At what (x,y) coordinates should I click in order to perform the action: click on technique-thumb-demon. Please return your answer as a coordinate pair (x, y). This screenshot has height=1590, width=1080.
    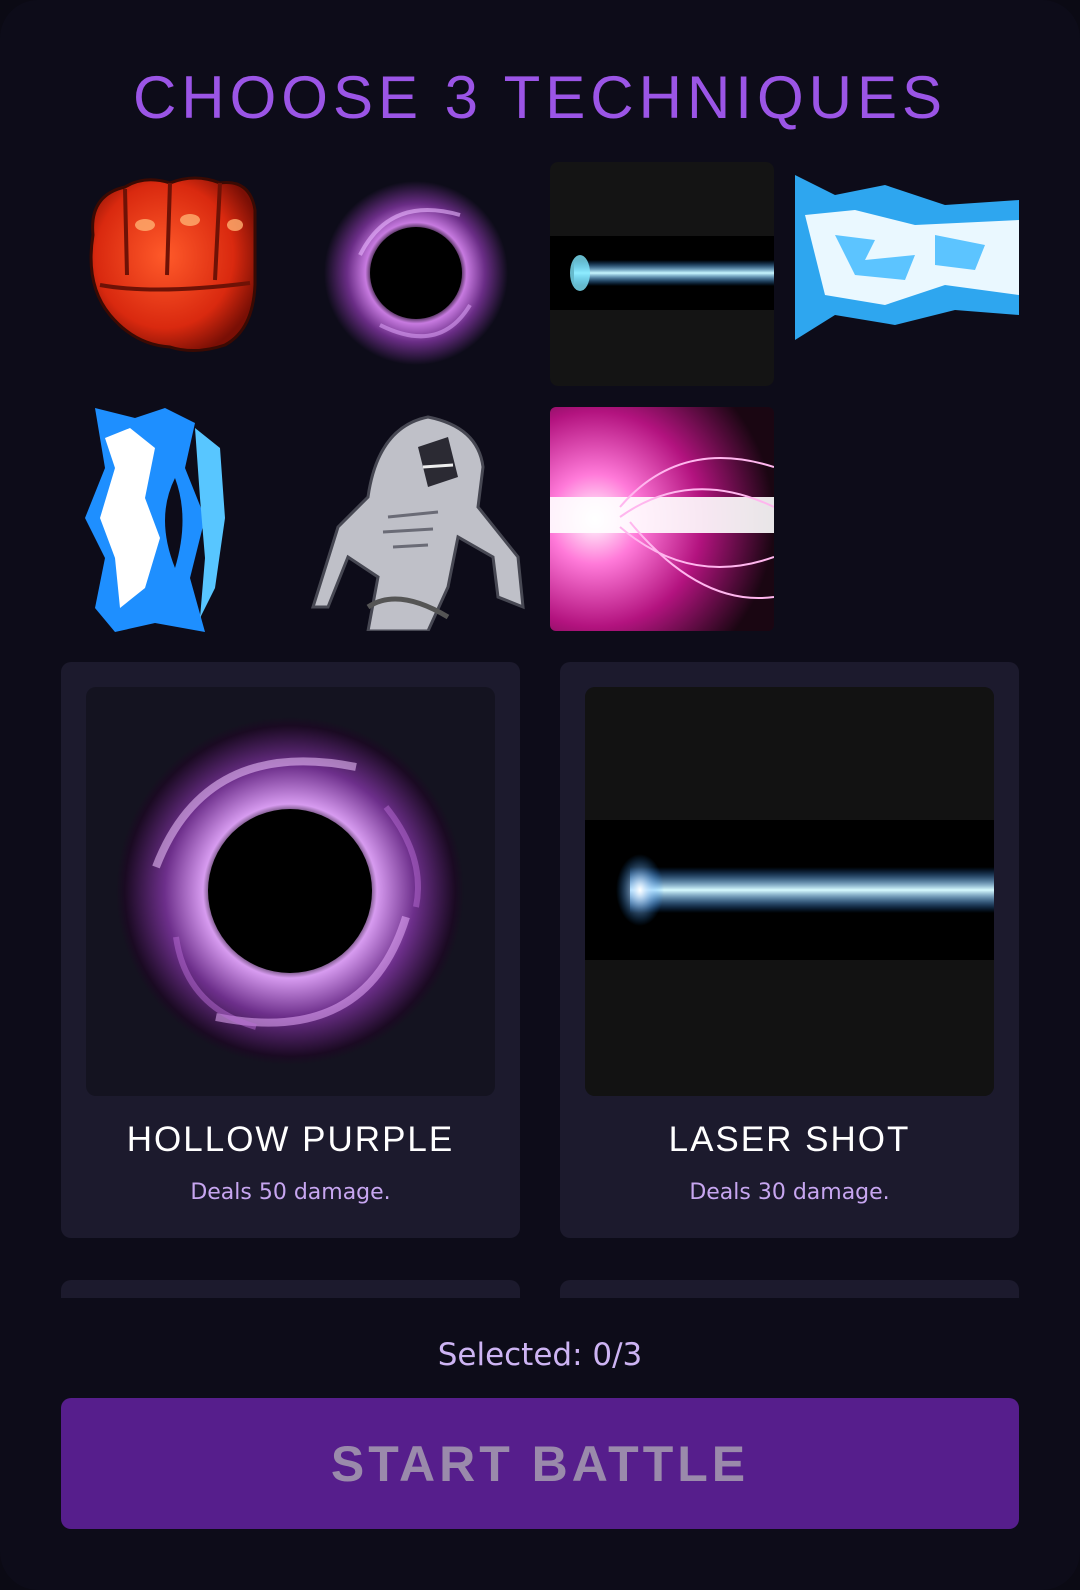
    Looking at the image, I should click on (420, 519).